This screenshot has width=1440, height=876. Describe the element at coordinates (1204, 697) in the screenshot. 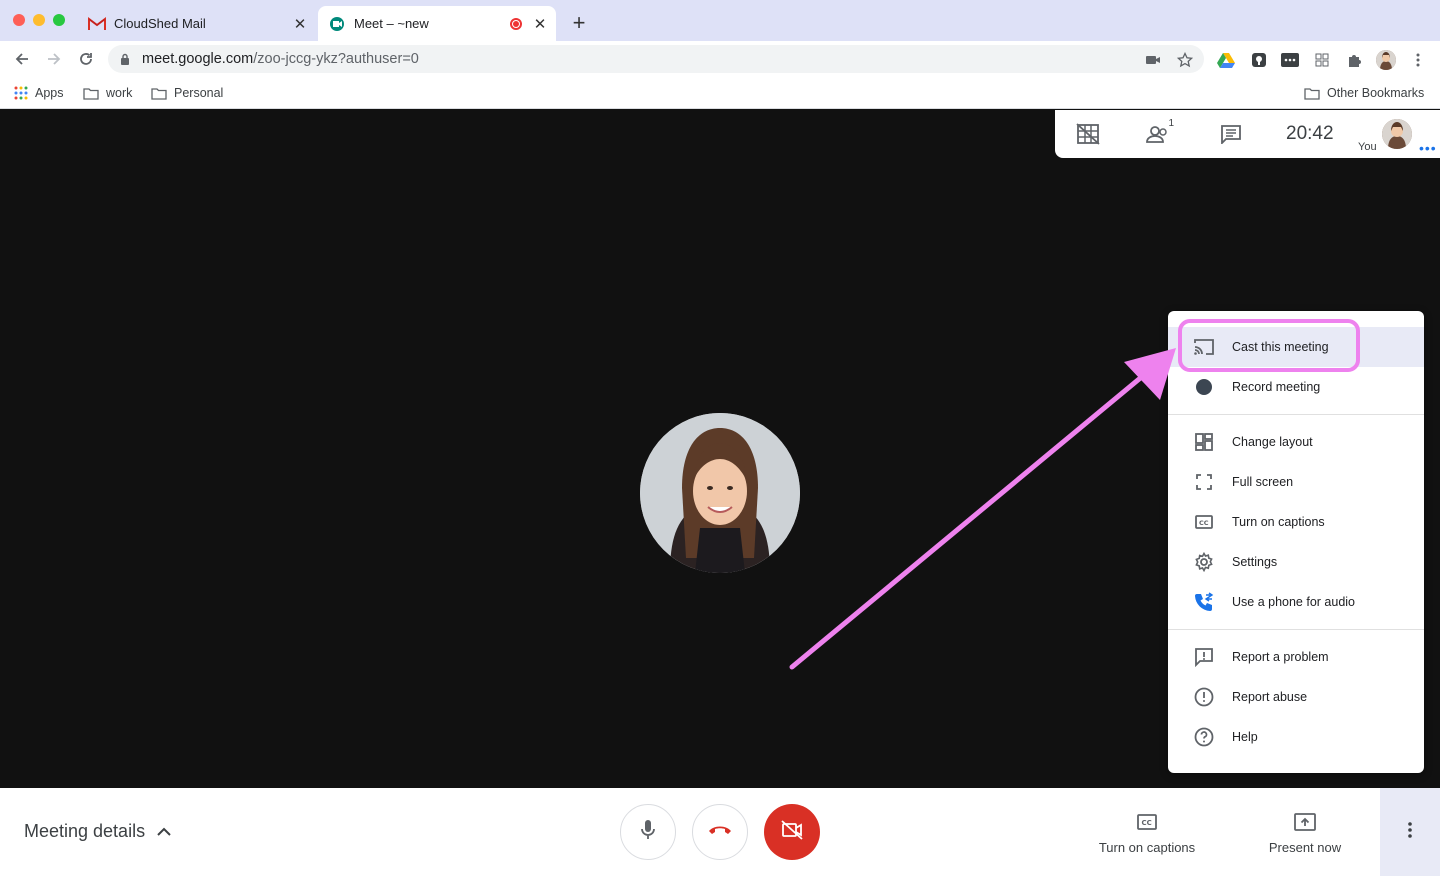

I see `alert-icon` at that location.